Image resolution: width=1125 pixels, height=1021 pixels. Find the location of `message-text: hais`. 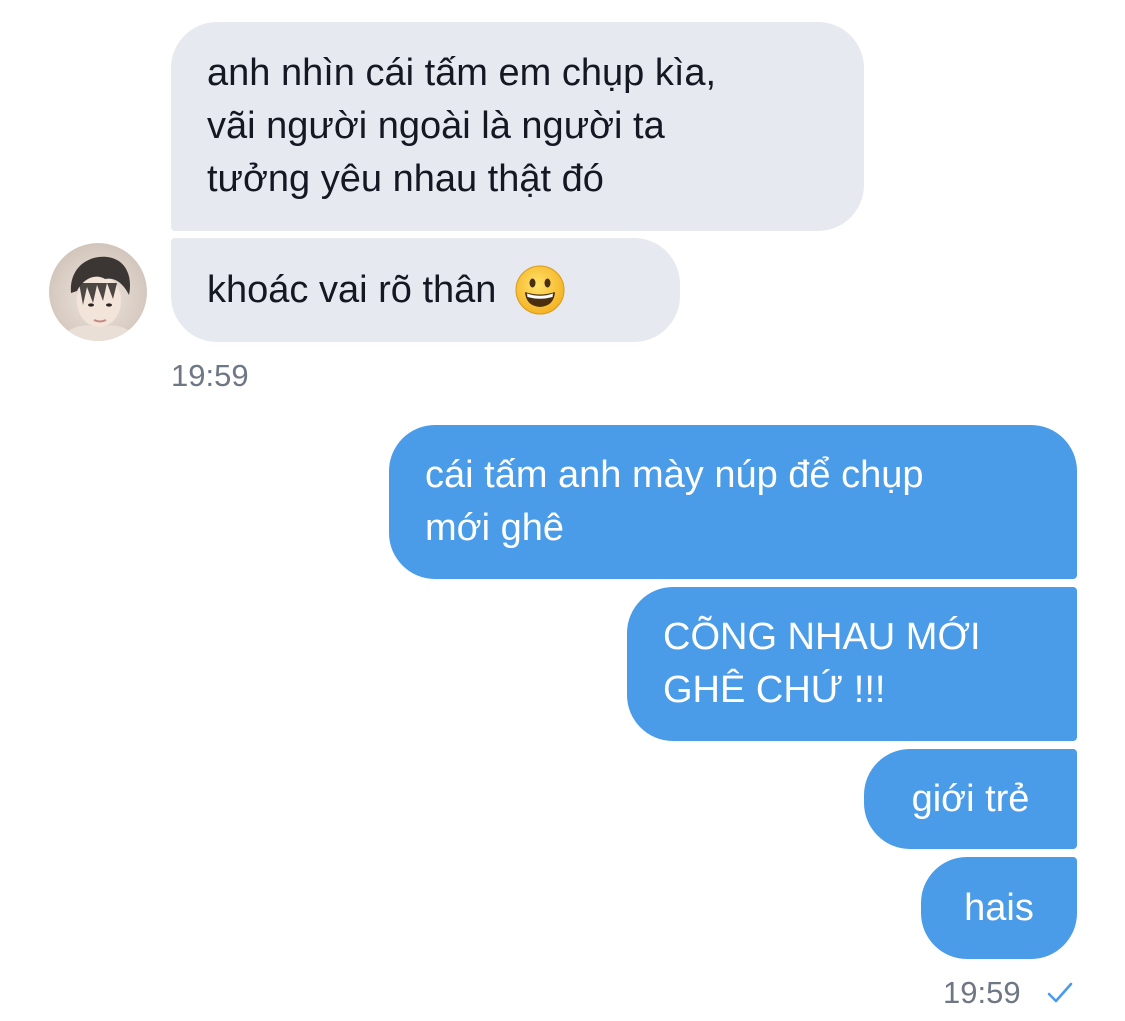

message-text: hais is located at coordinates (999, 907).